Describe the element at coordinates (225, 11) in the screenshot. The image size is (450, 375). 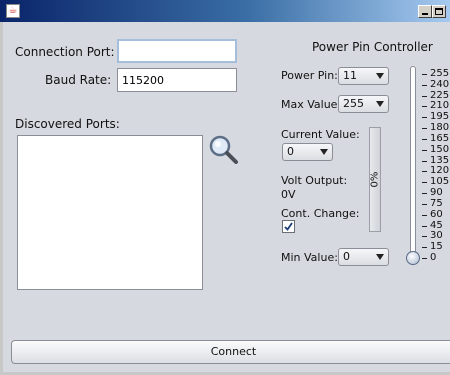
I see `title-bar: ☕` at that location.